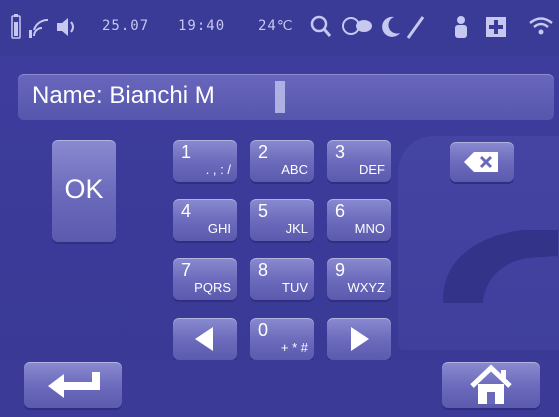 The height and width of the screenshot is (417, 559). What do you see at coordinates (340, 270) in the screenshot?
I see `key-9-digit: 9` at bounding box center [340, 270].